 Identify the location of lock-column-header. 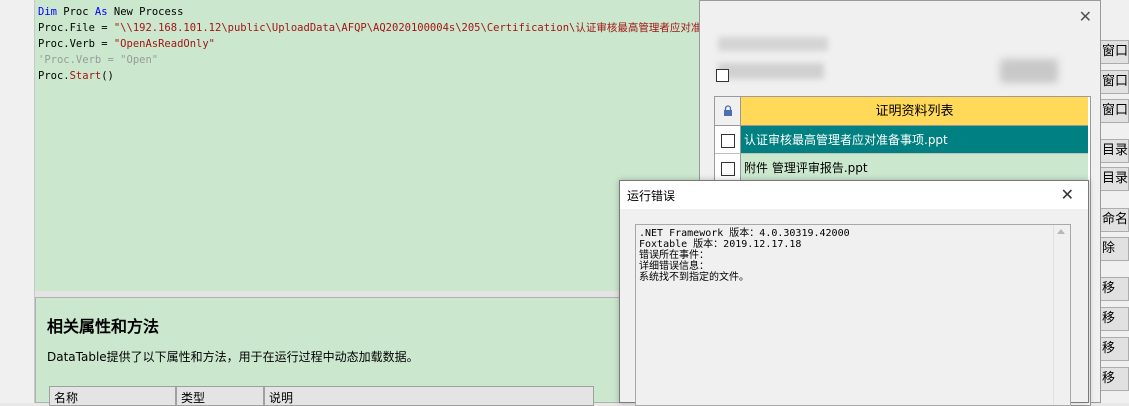
(728, 111).